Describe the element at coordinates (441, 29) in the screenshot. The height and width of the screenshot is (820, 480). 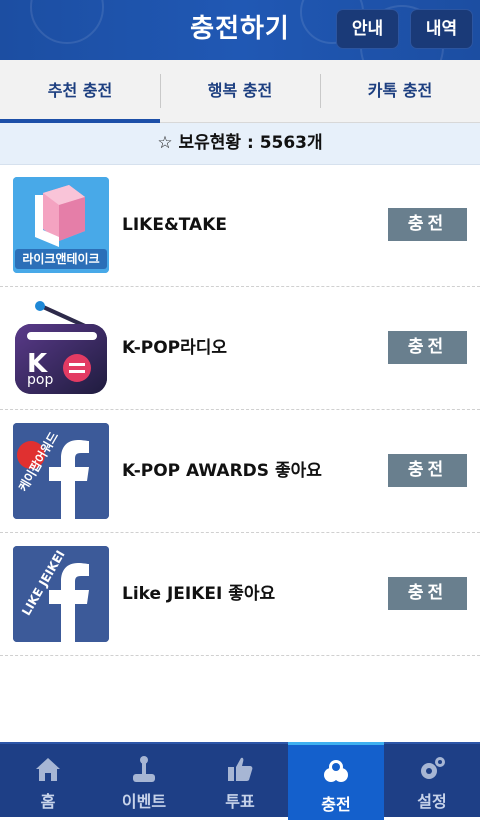
I see `history-button: 내역` at that location.